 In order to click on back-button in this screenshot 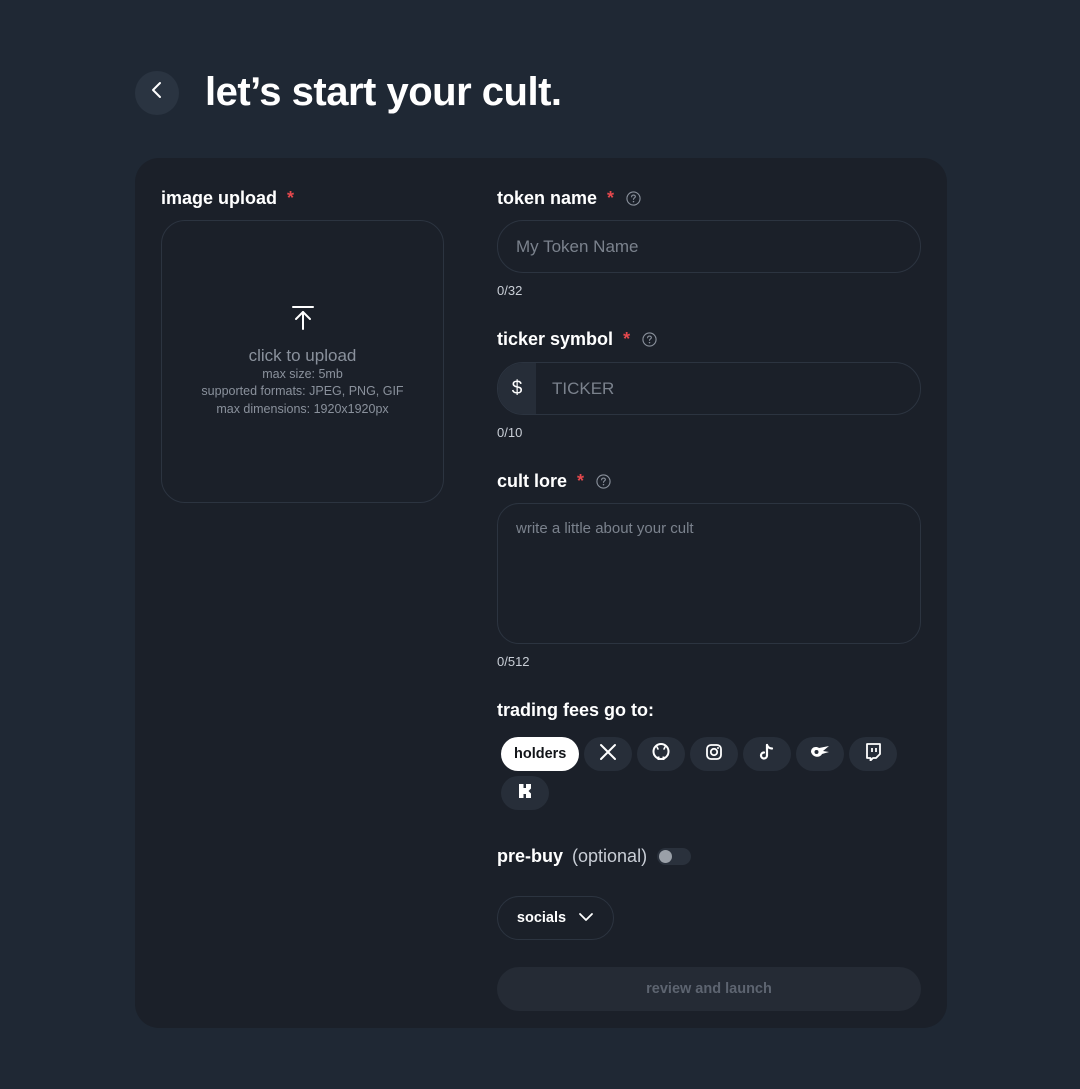, I will do `click(157, 92)`.